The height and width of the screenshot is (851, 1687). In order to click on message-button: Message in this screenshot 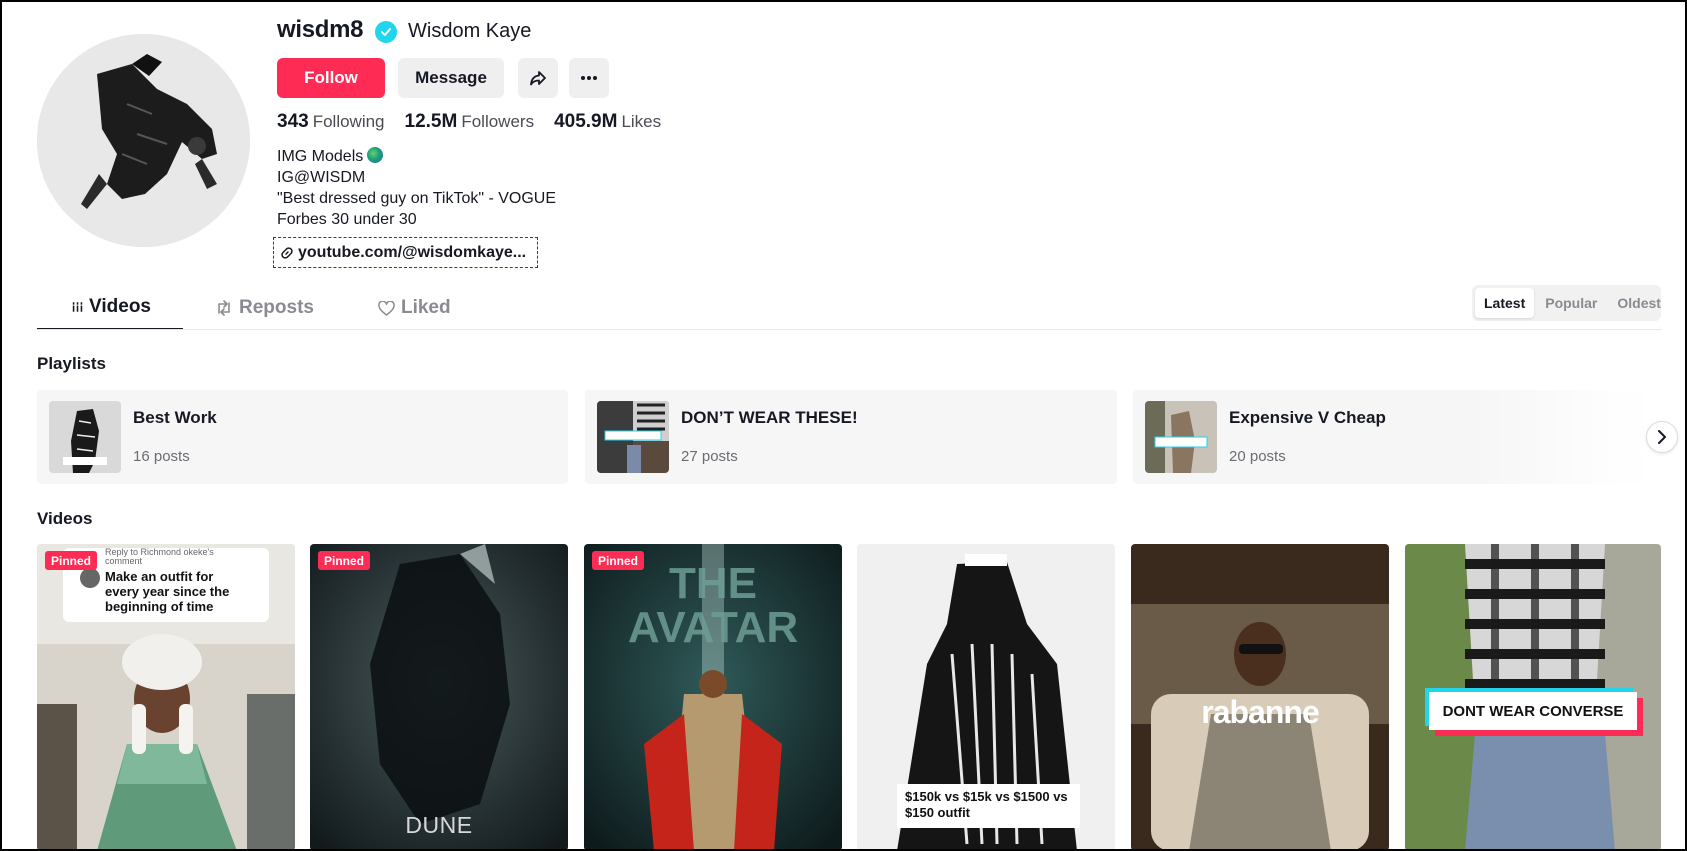, I will do `click(451, 78)`.